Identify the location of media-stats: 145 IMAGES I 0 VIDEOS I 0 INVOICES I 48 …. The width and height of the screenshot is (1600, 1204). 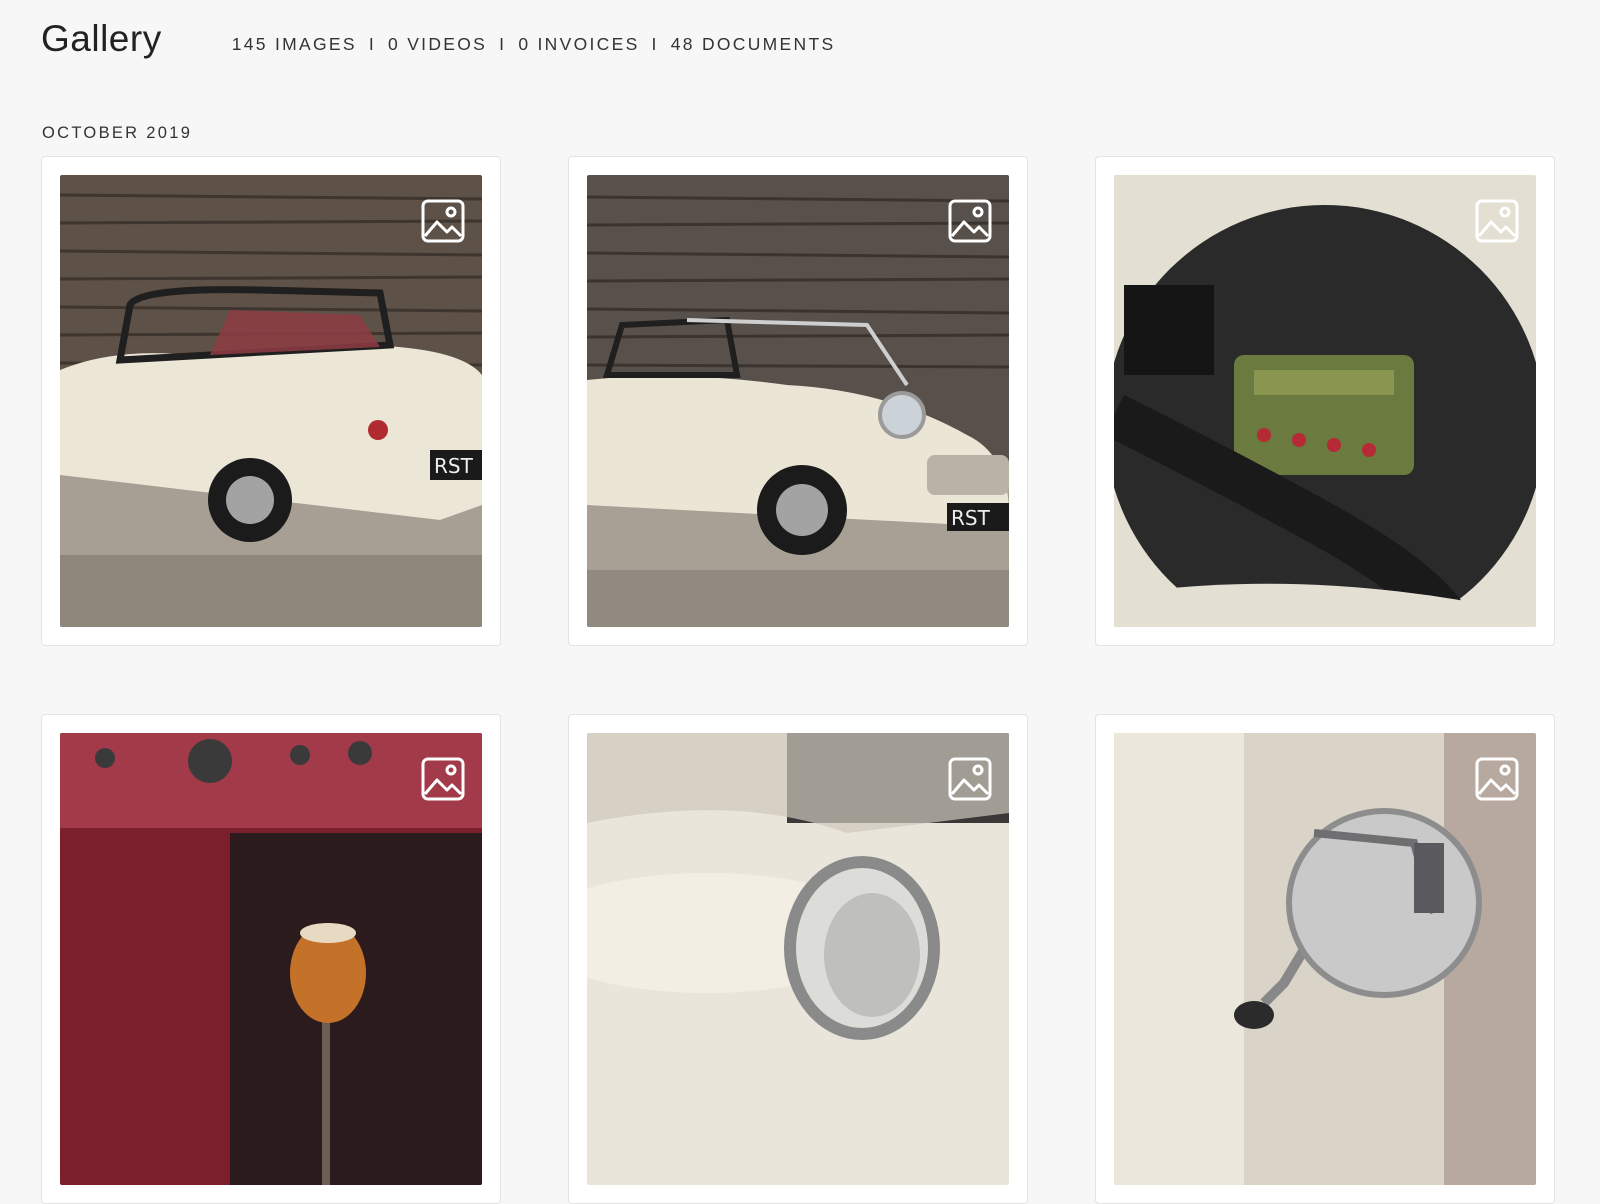
(534, 44).